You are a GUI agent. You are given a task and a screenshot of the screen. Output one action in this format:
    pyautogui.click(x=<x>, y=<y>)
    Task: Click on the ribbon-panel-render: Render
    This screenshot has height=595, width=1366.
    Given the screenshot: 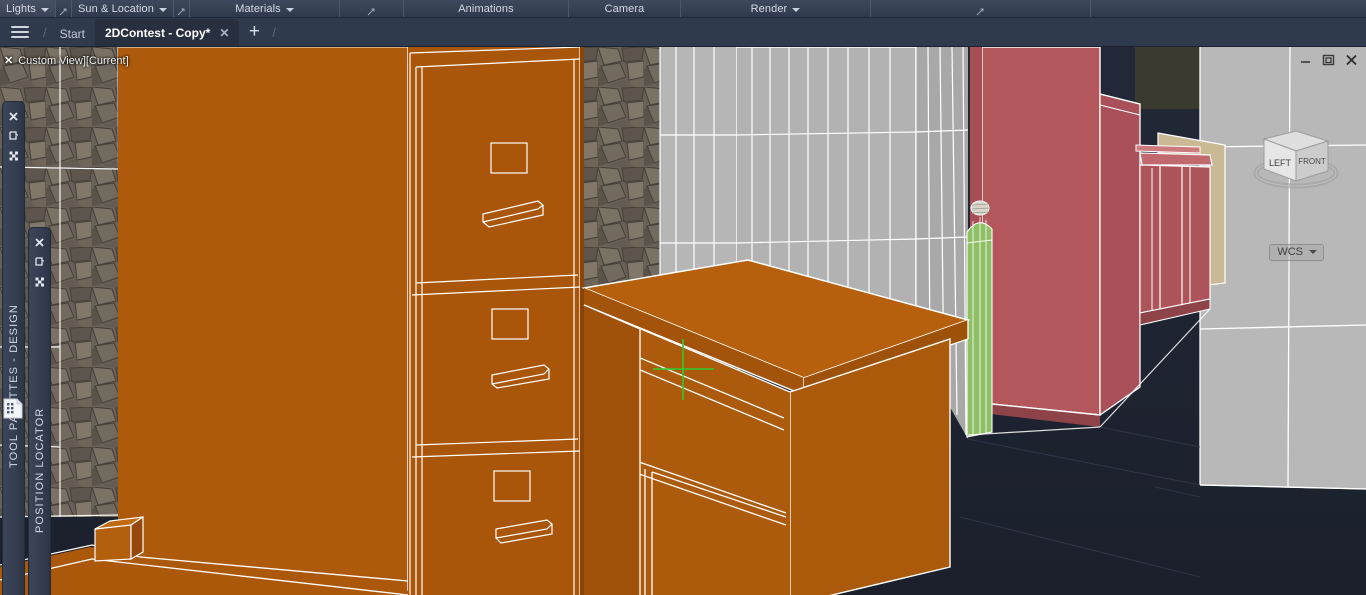 What is the action you would take?
    pyautogui.click(x=776, y=8)
    